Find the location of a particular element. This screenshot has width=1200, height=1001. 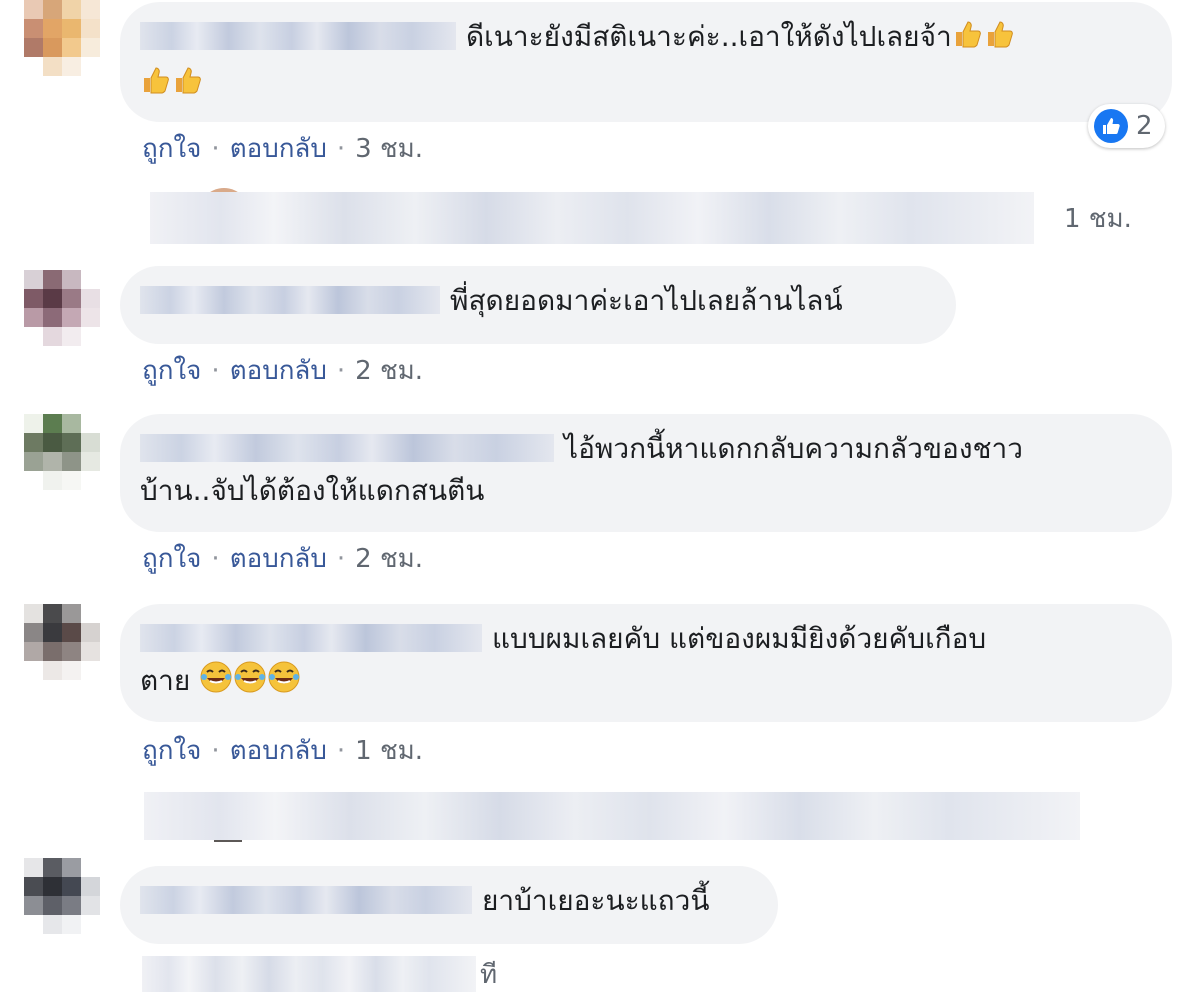

comment-actions: ถูกใจ · ตอบกลับ · 1 ชม. is located at coordinates (282, 750).